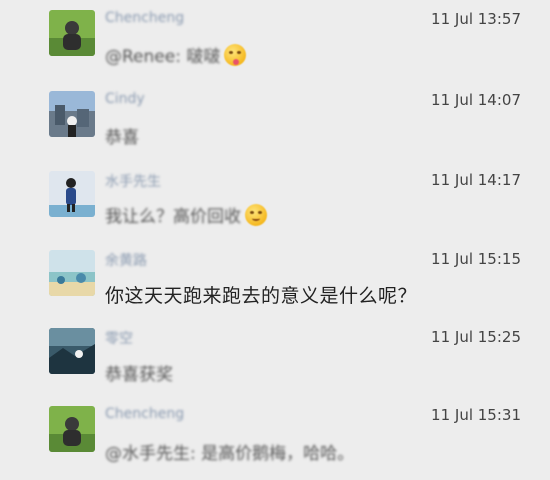 This screenshot has height=480, width=550. I want to click on tongue-emoji-icon, so click(235, 54).